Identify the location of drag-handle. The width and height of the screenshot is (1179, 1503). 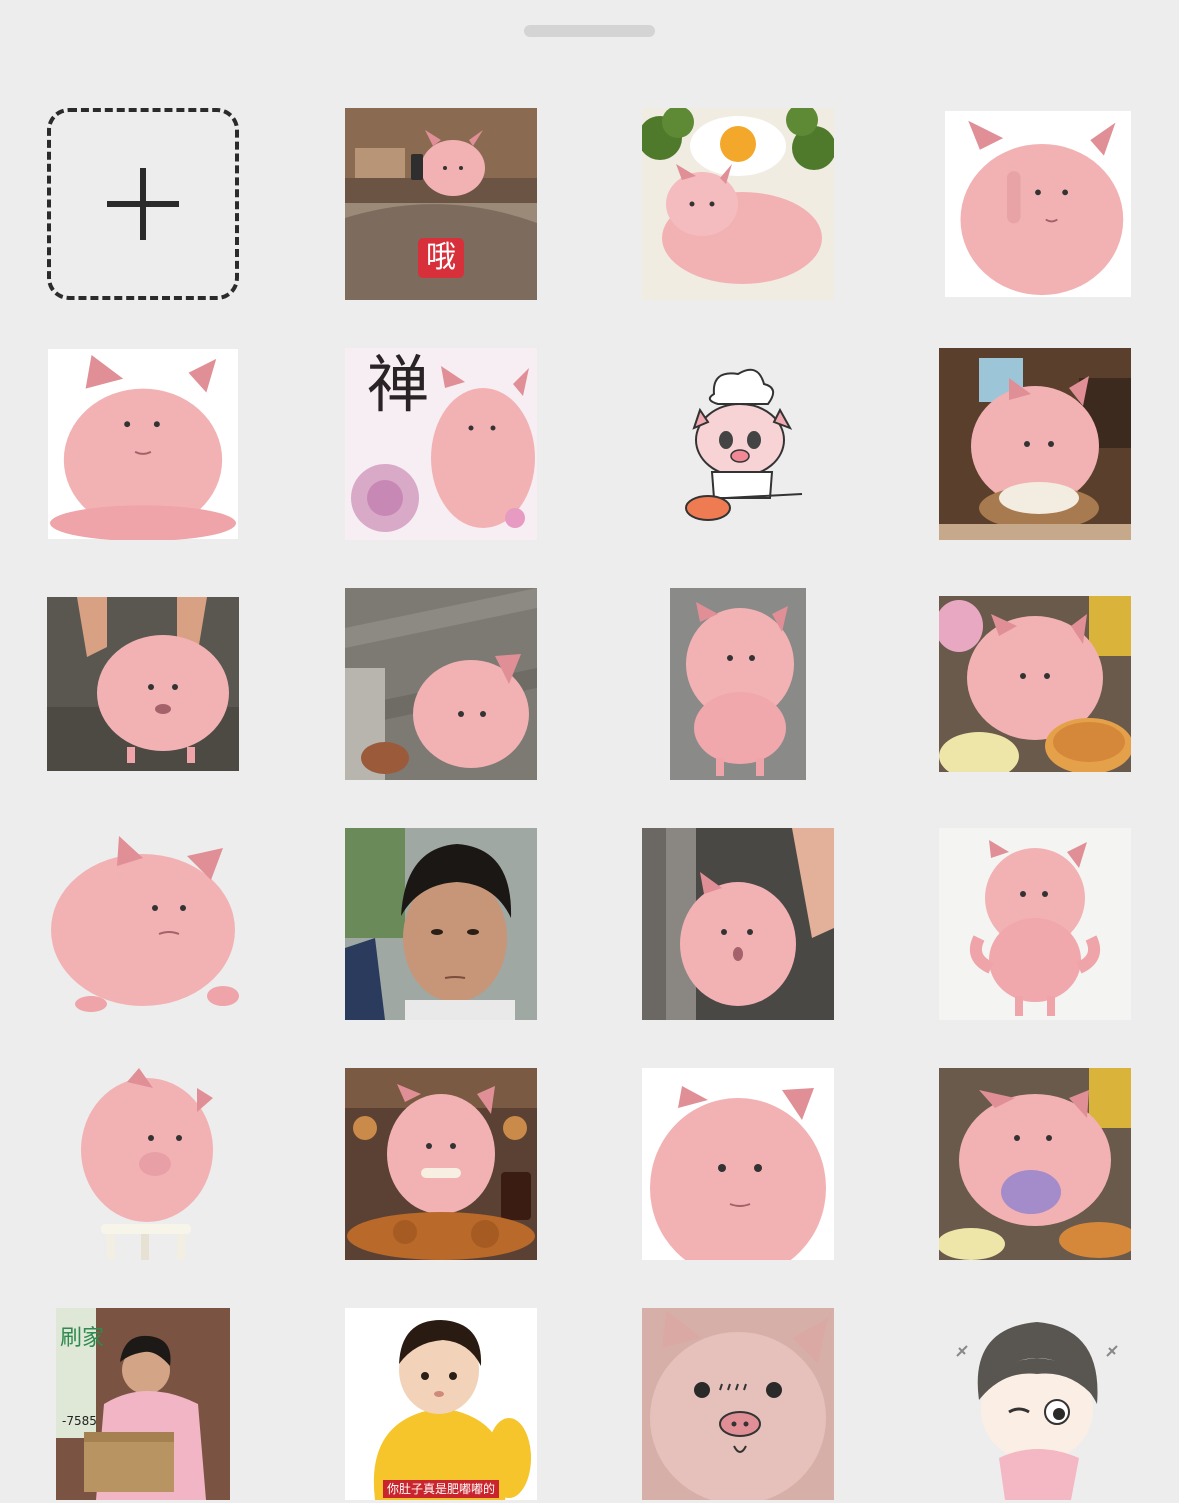
(589, 31).